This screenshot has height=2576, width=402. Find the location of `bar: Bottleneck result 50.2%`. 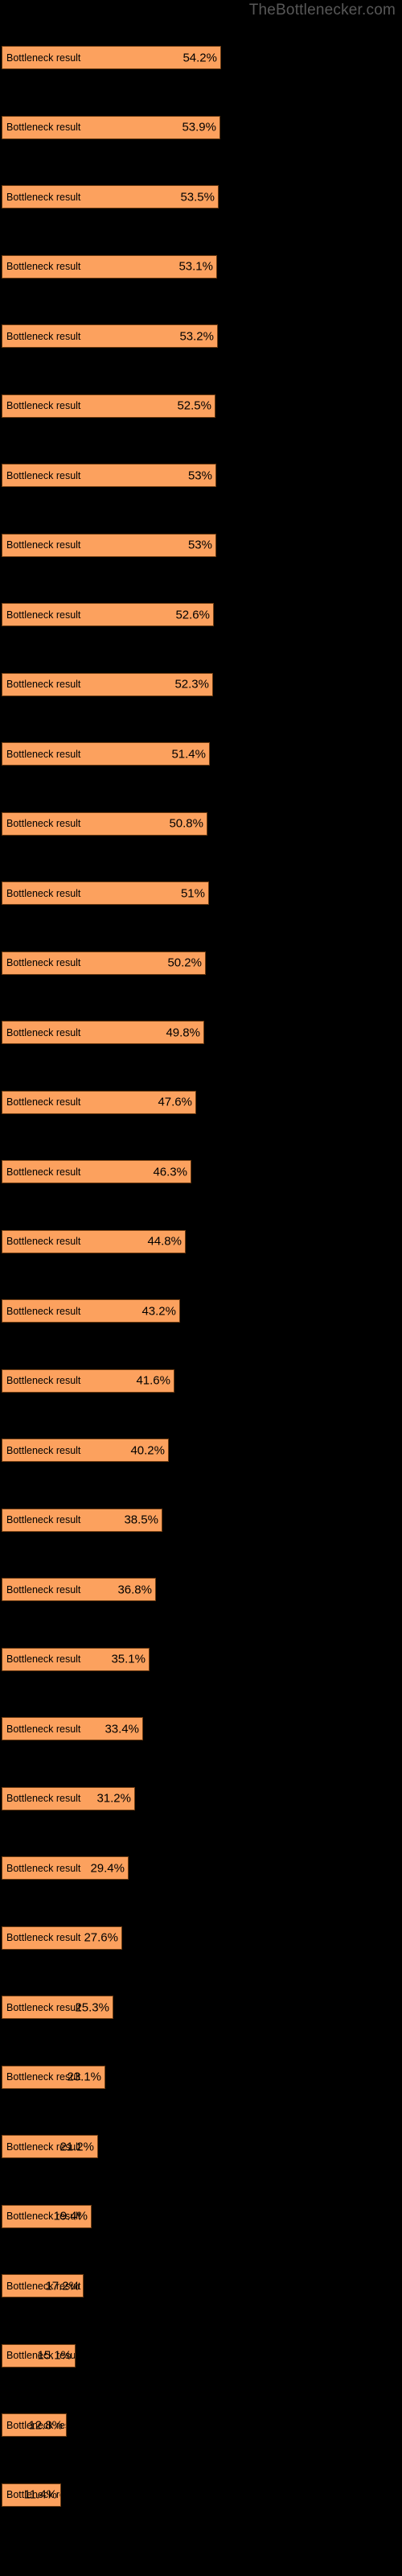

bar: Bottleneck result 50.2% is located at coordinates (104, 963).